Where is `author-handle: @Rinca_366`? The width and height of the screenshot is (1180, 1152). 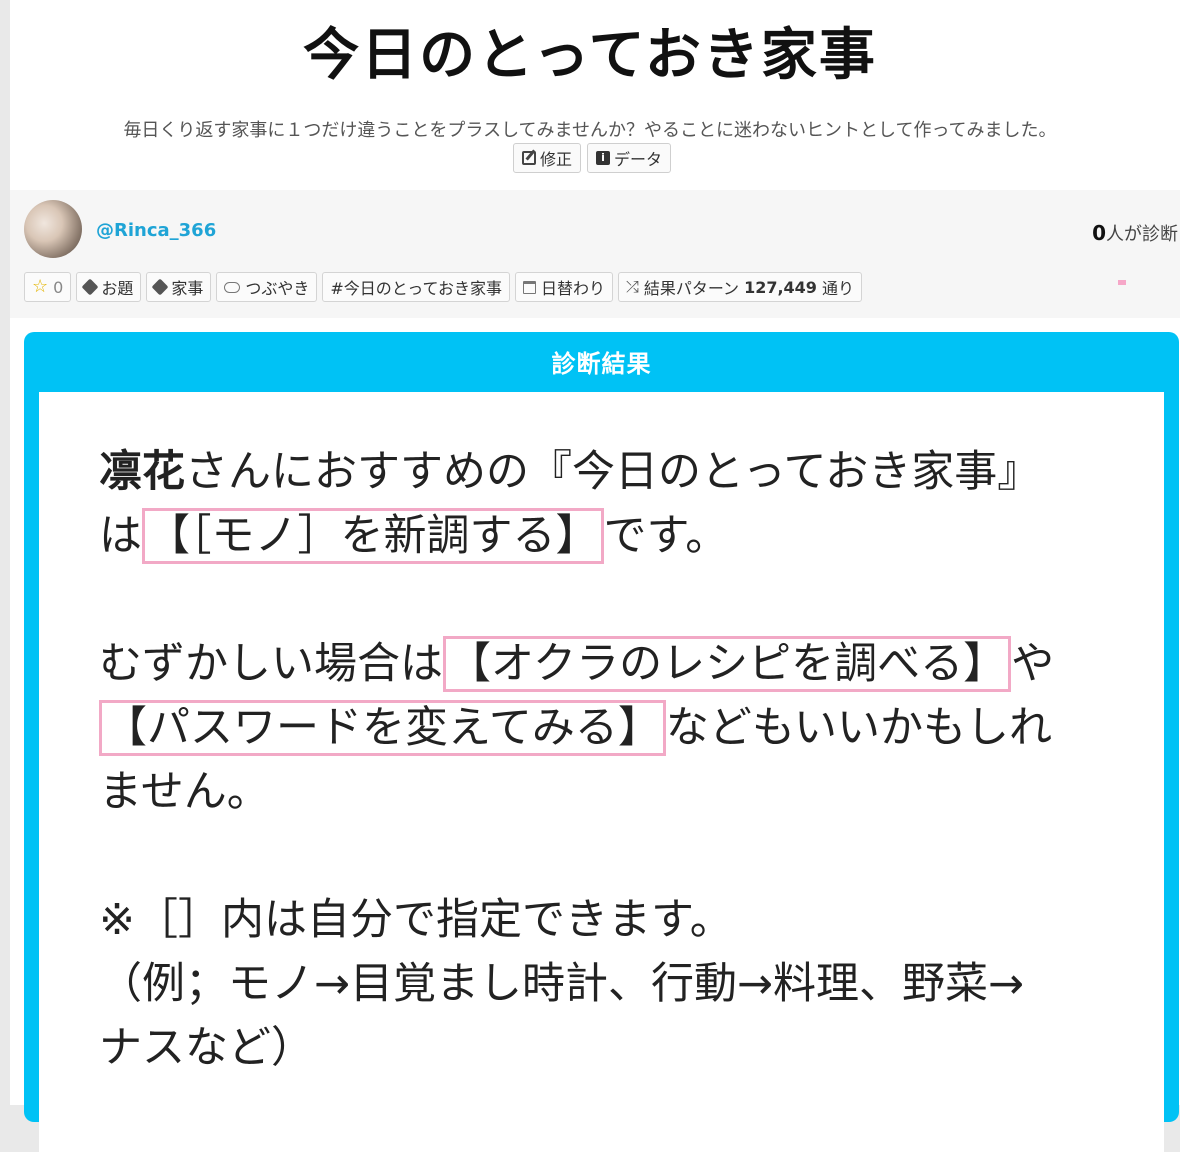 author-handle: @Rinca_366 is located at coordinates (156, 230).